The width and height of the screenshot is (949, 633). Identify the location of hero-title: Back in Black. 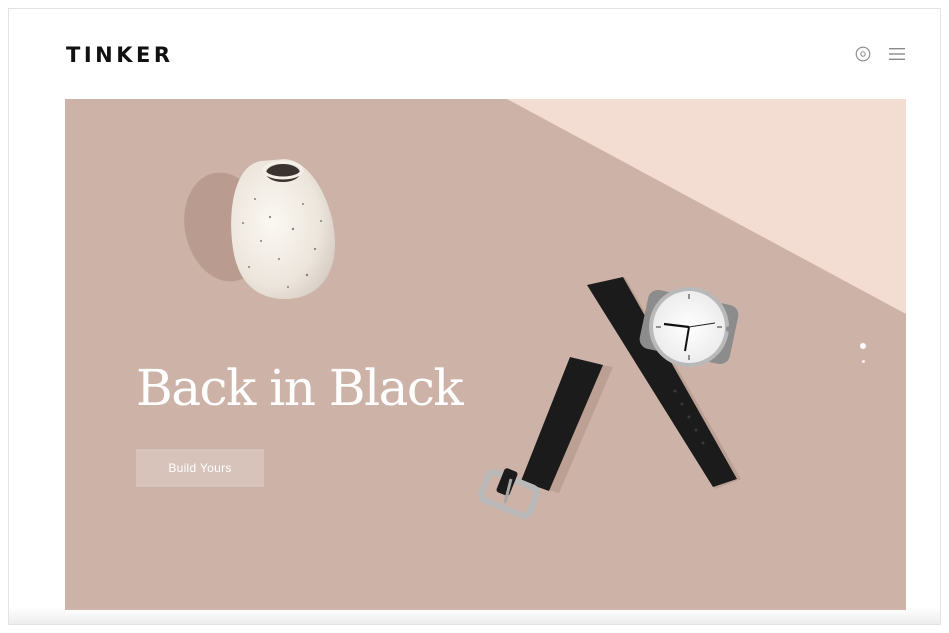
(300, 387).